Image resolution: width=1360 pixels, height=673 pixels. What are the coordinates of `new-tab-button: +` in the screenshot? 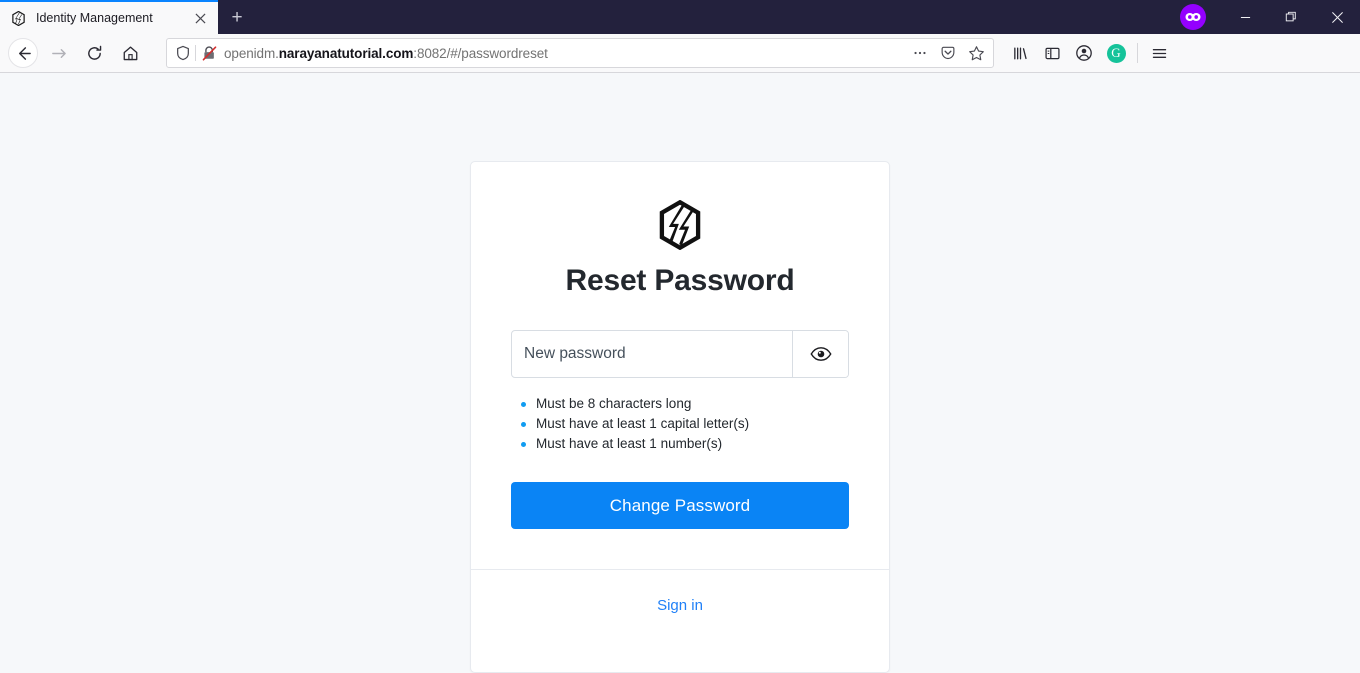 It's located at (237, 17).